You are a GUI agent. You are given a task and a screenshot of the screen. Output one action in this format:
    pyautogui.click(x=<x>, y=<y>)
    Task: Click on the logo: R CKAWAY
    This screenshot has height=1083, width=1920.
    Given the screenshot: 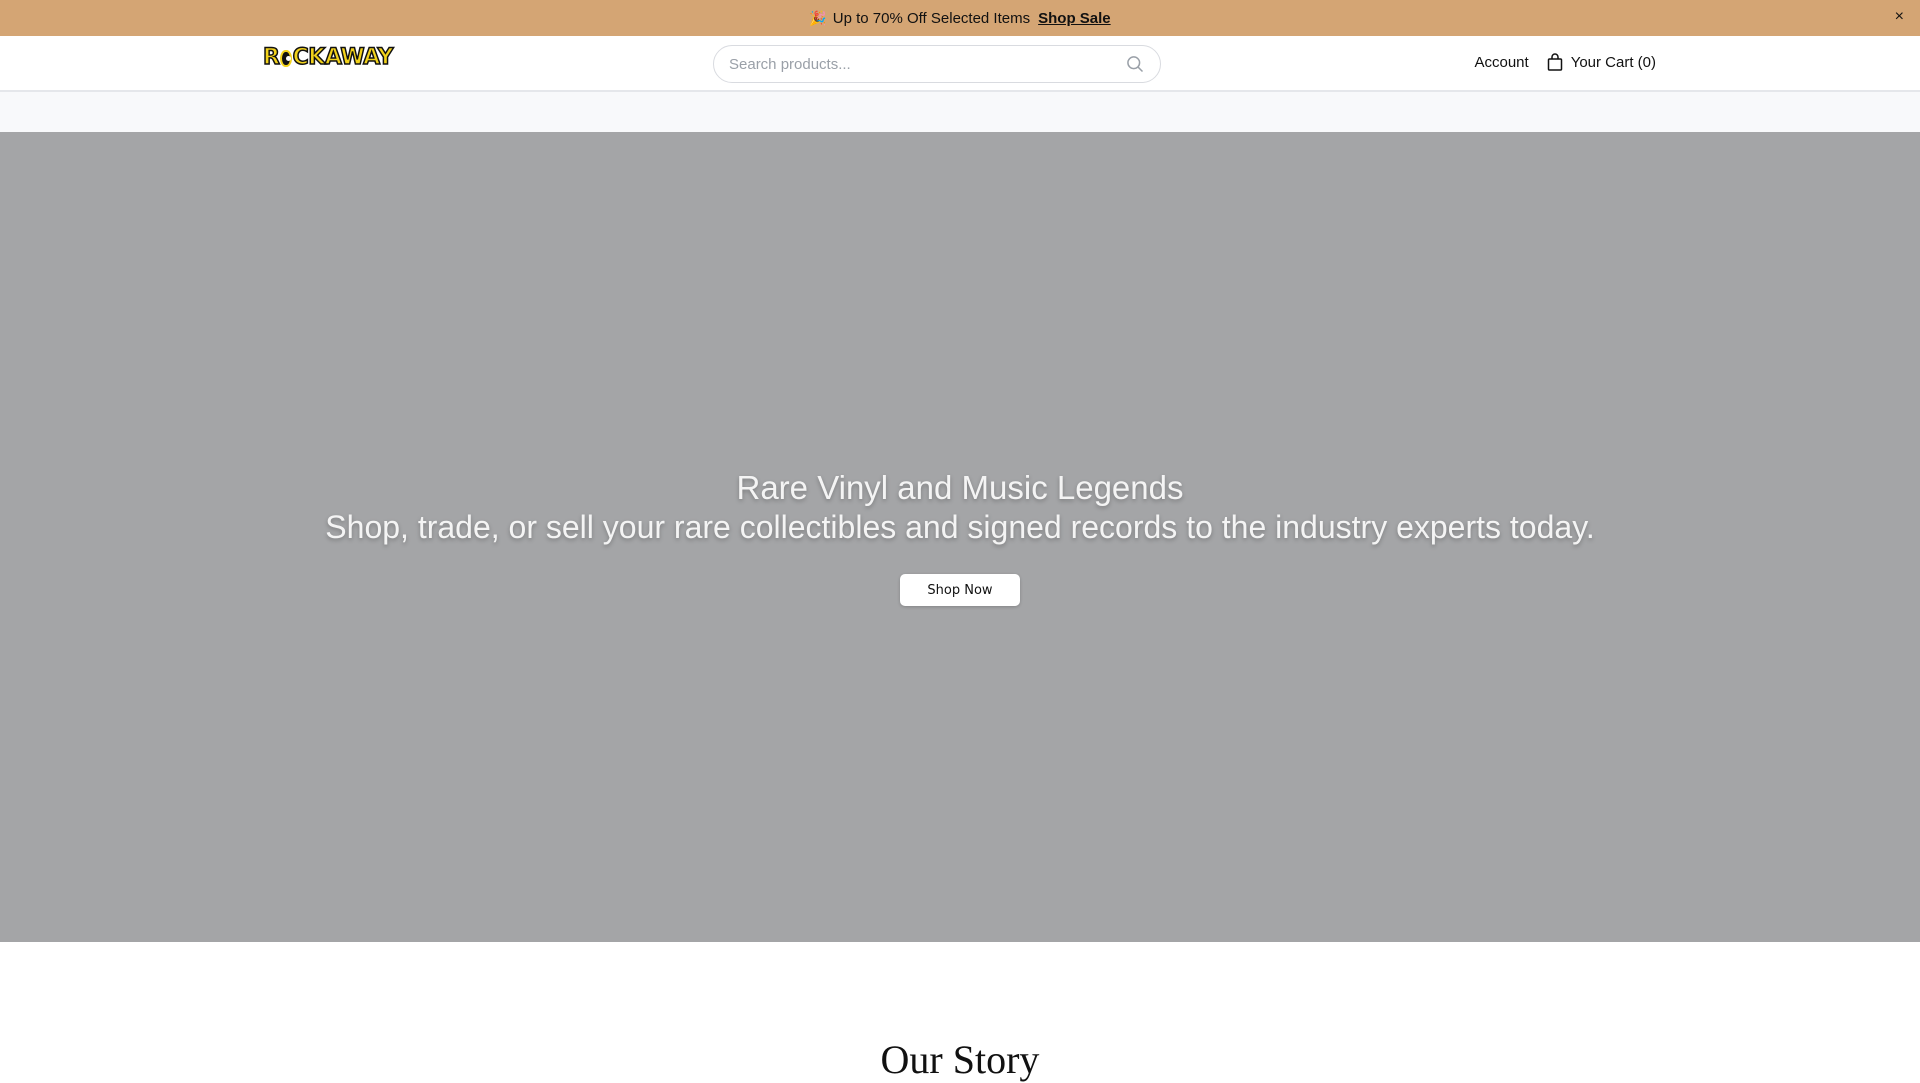 What is the action you would take?
    pyautogui.click(x=328, y=58)
    